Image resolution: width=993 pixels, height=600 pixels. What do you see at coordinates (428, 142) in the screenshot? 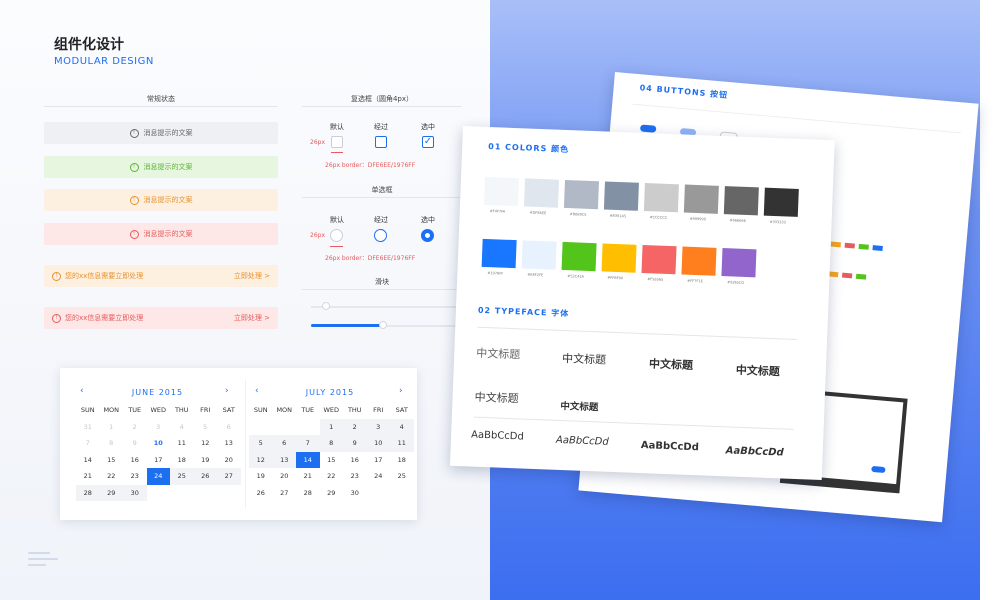
I see `checkbox-checked: ✓` at bounding box center [428, 142].